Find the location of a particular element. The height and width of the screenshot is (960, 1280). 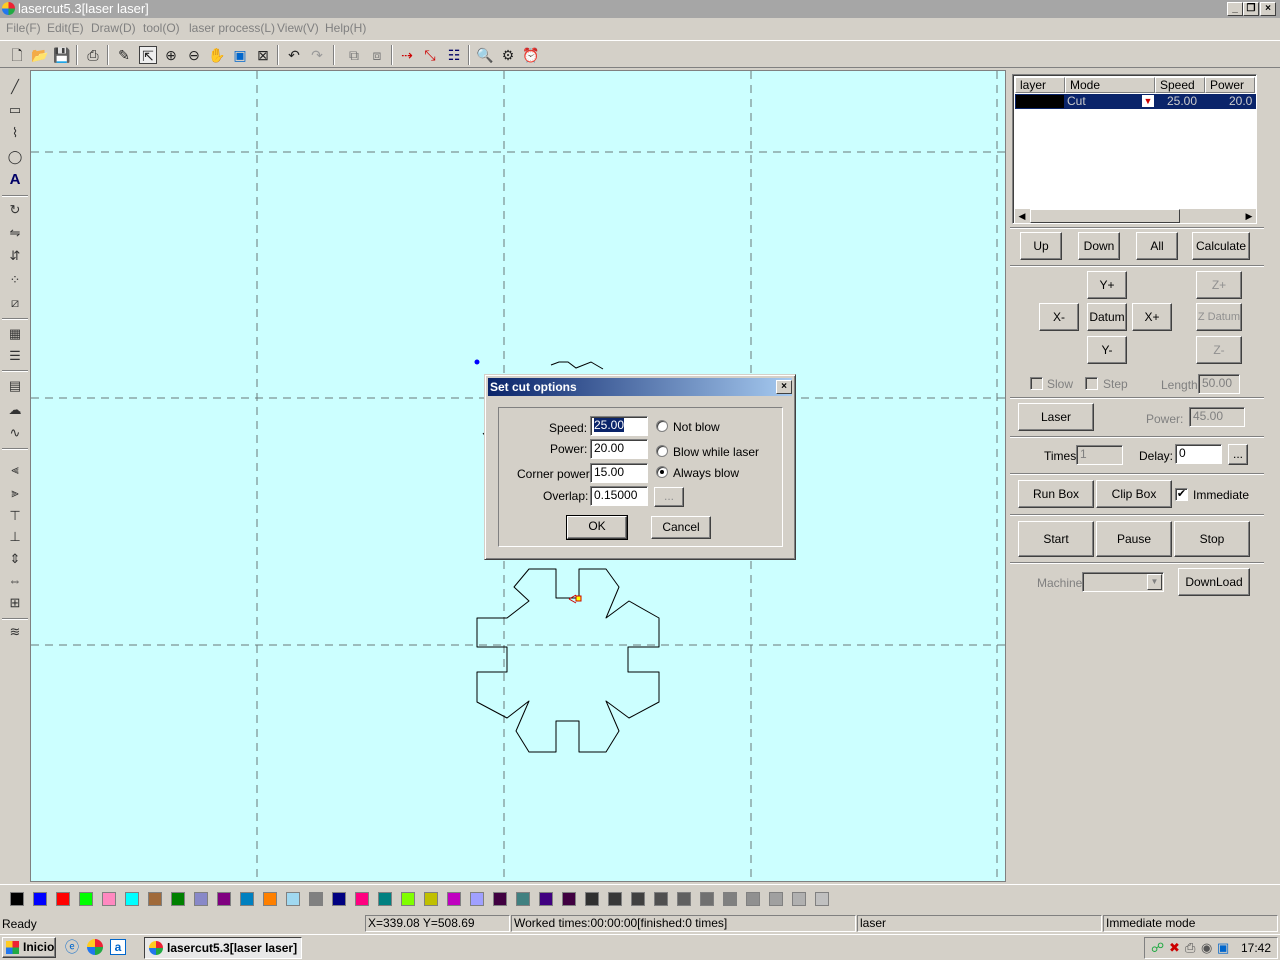

download-button: DownLoad is located at coordinates (1214, 582).